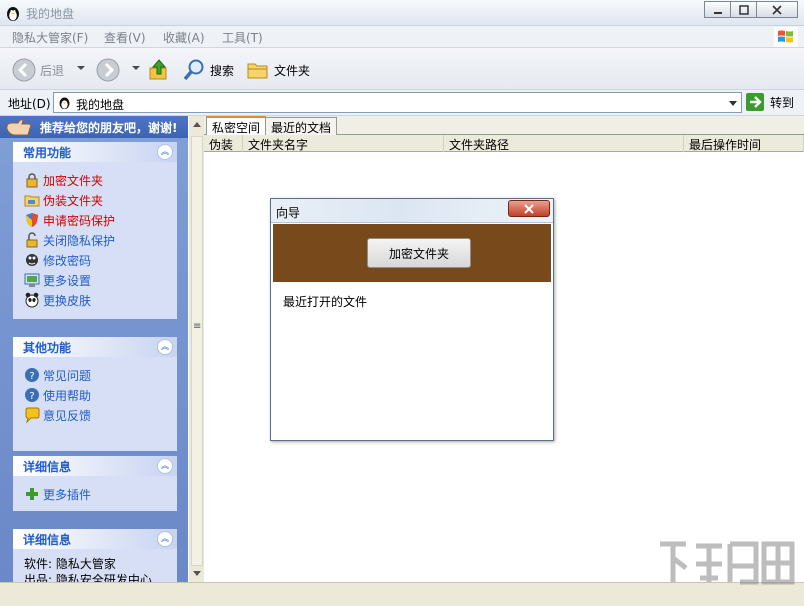 The image size is (804, 606). Describe the element at coordinates (727, 563) in the screenshot. I see `watermark-logo-icon` at that location.